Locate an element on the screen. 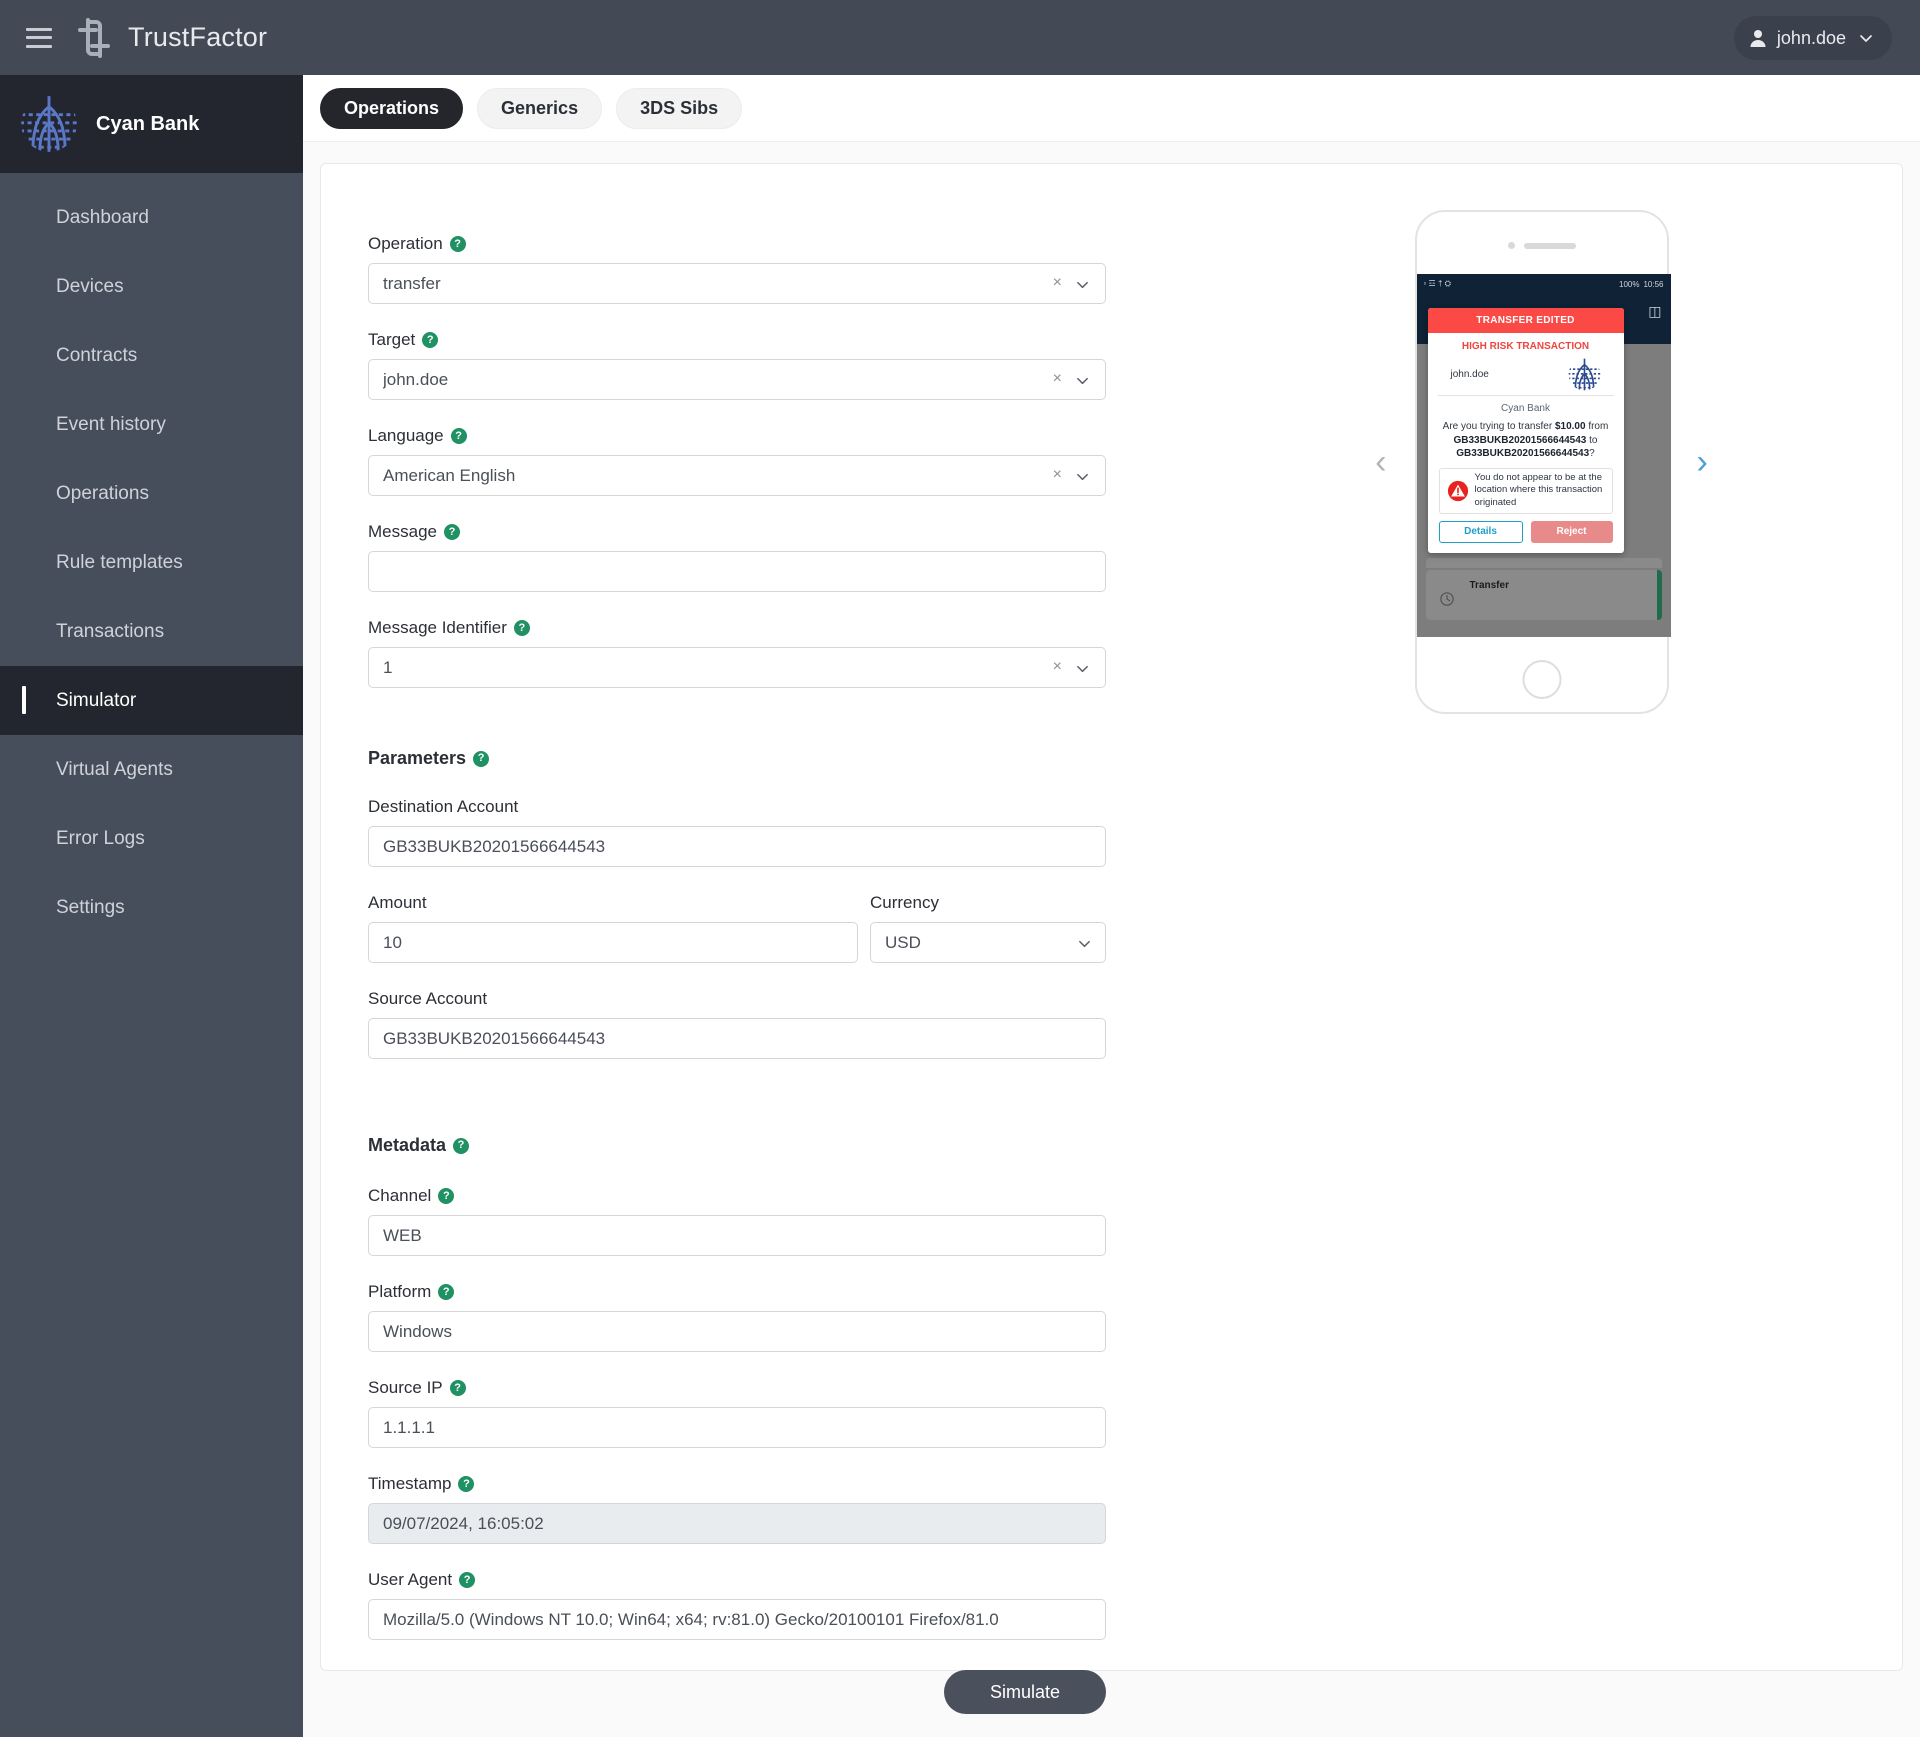  hamburger-icon is located at coordinates (39, 37).